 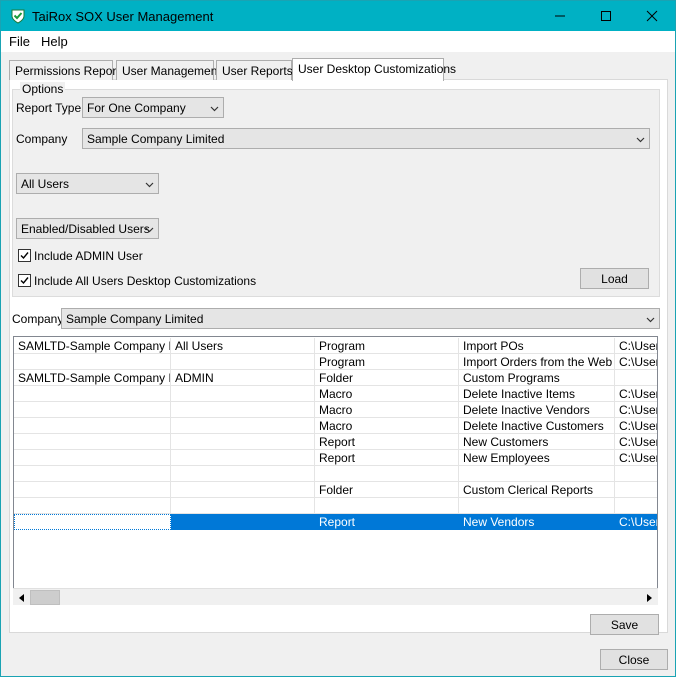 What do you see at coordinates (537, 458) in the screenshot?
I see `table-cell: New Employees` at bounding box center [537, 458].